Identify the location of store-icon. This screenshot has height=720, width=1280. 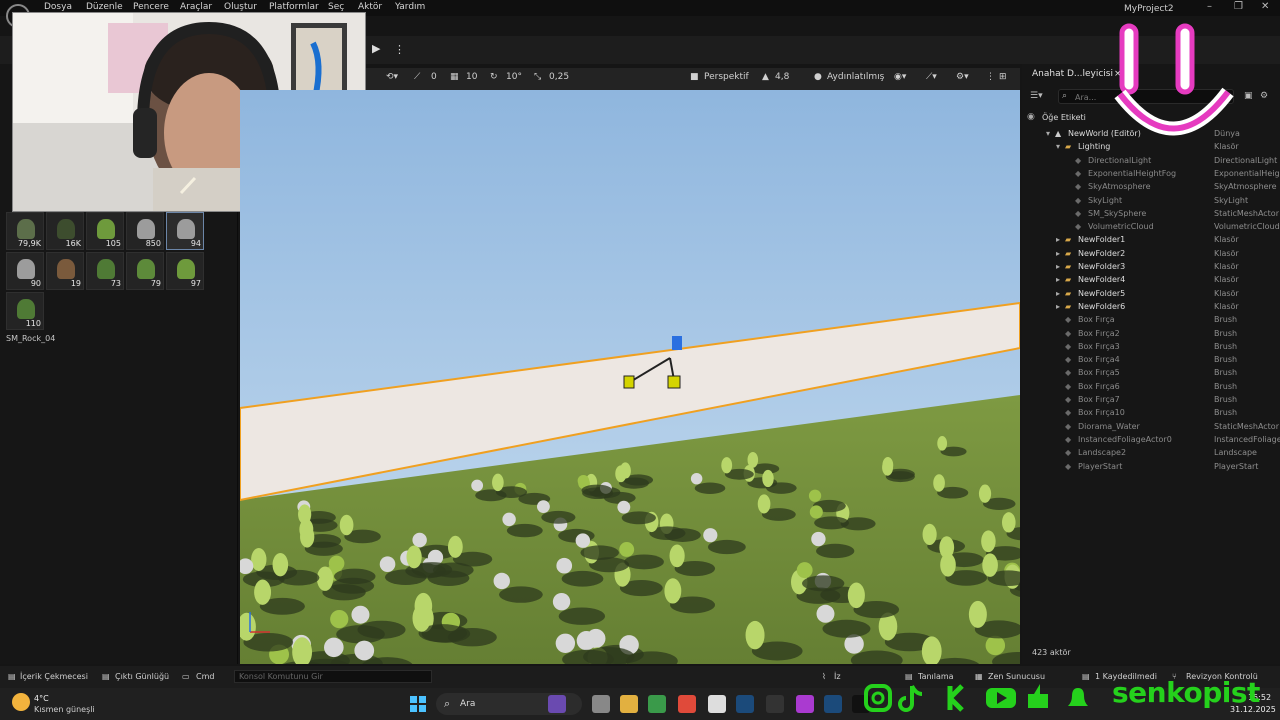
(657, 704).